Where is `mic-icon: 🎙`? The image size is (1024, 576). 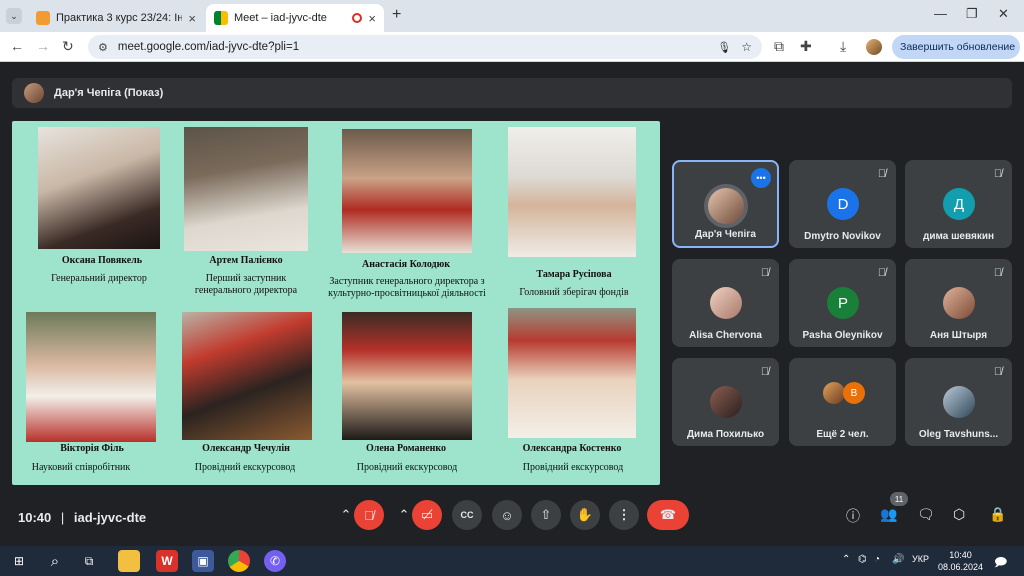
mic-icon: 🎙 is located at coordinates (724, 47).